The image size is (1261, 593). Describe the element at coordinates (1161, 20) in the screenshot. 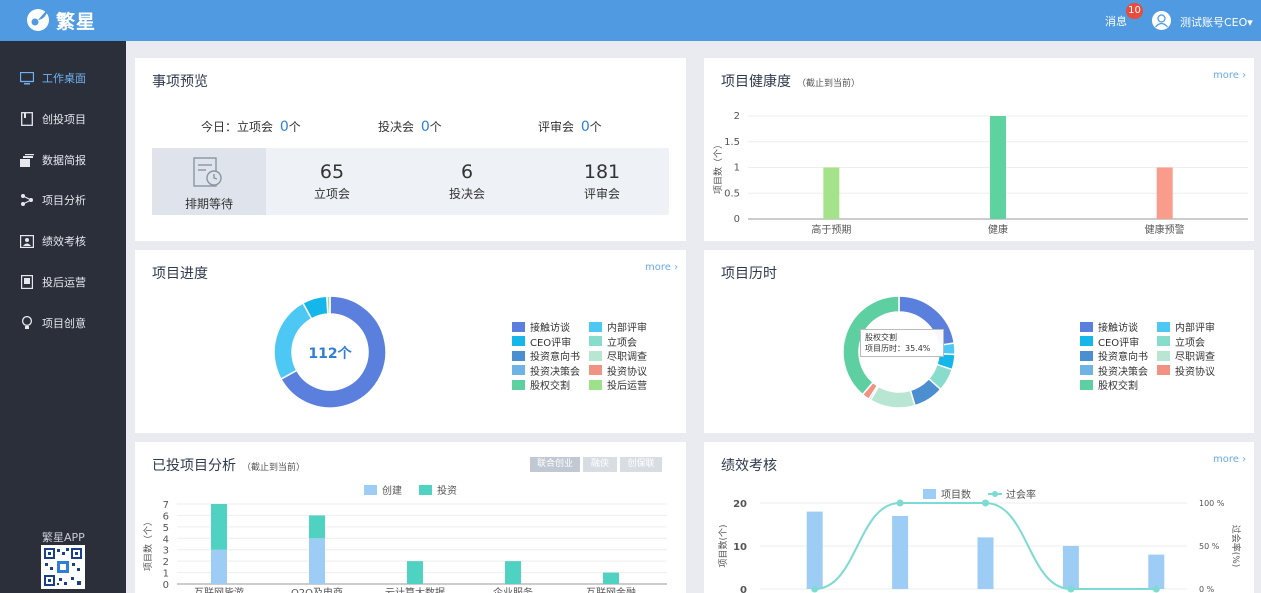

I see `user-avatar-icon` at that location.